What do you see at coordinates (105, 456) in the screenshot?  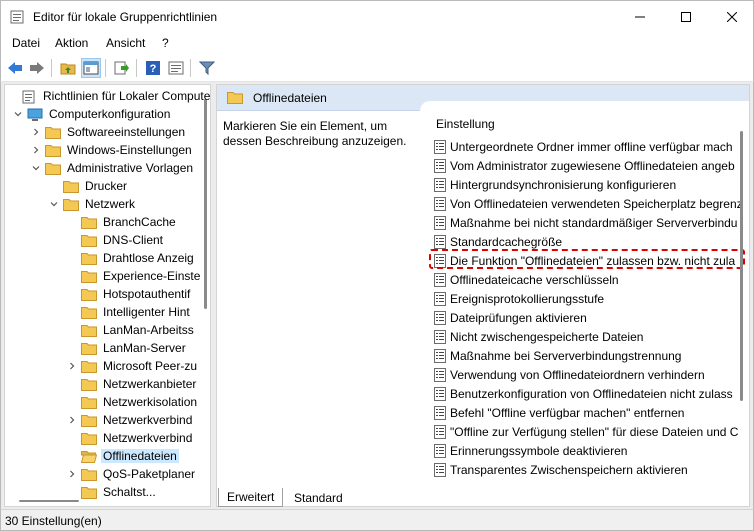 I see `tree-node: Offlinedateien` at bounding box center [105, 456].